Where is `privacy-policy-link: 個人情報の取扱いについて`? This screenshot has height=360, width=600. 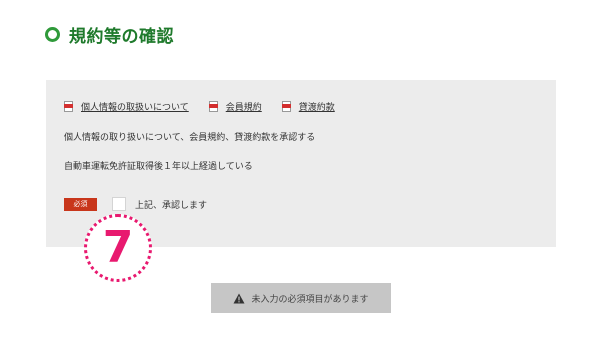
privacy-policy-link: 個人情報の取扱いについて is located at coordinates (126, 106).